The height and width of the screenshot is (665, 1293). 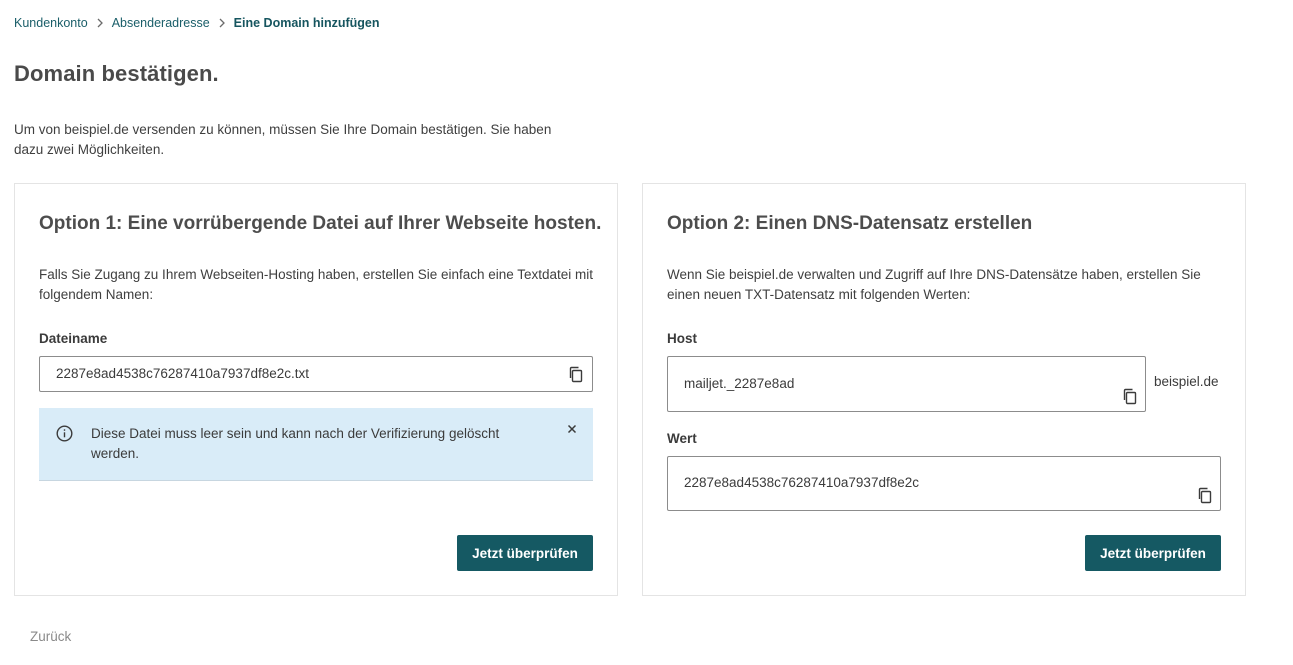 I want to click on breadcrumb-current: Eine Domain hinzufügen, so click(x=306, y=23).